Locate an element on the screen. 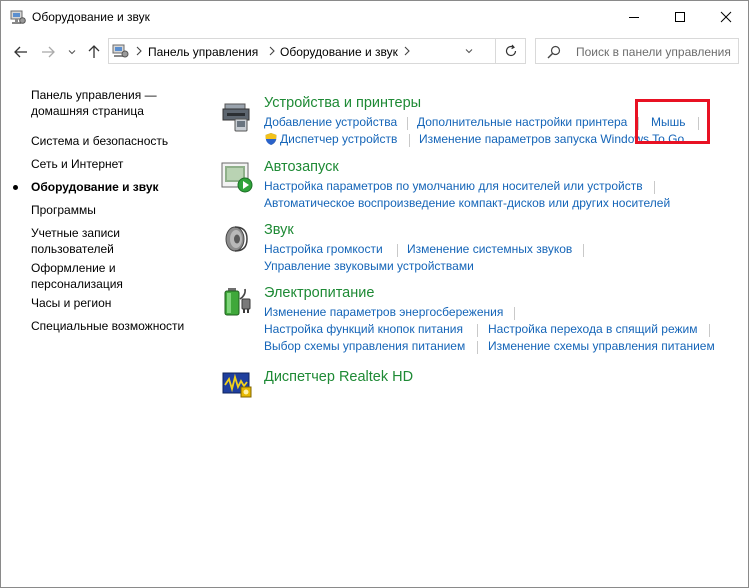  address-history-button is located at coordinates (469, 51).